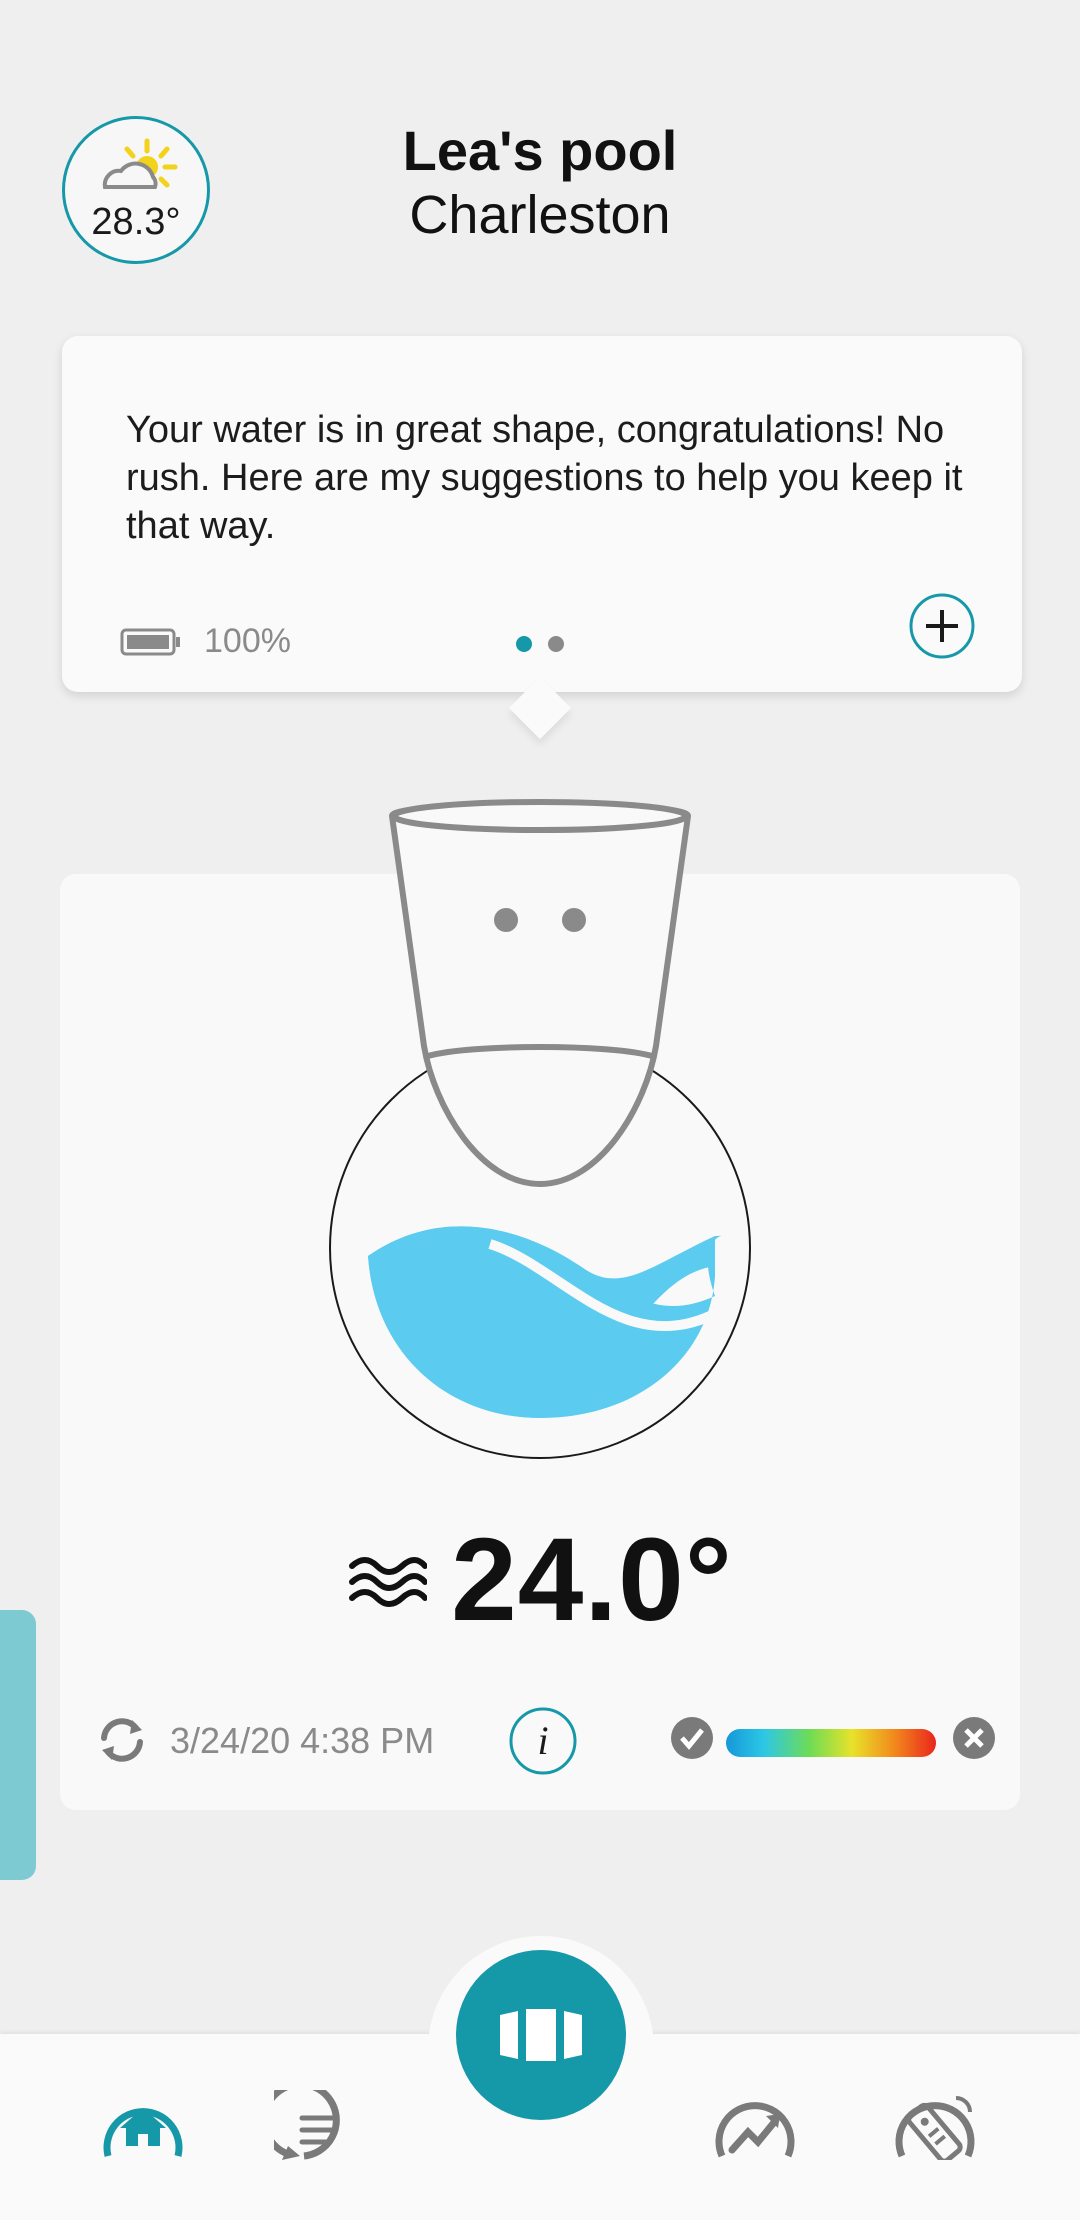  What do you see at coordinates (122, 1740) in the screenshot?
I see `sync-icon` at bounding box center [122, 1740].